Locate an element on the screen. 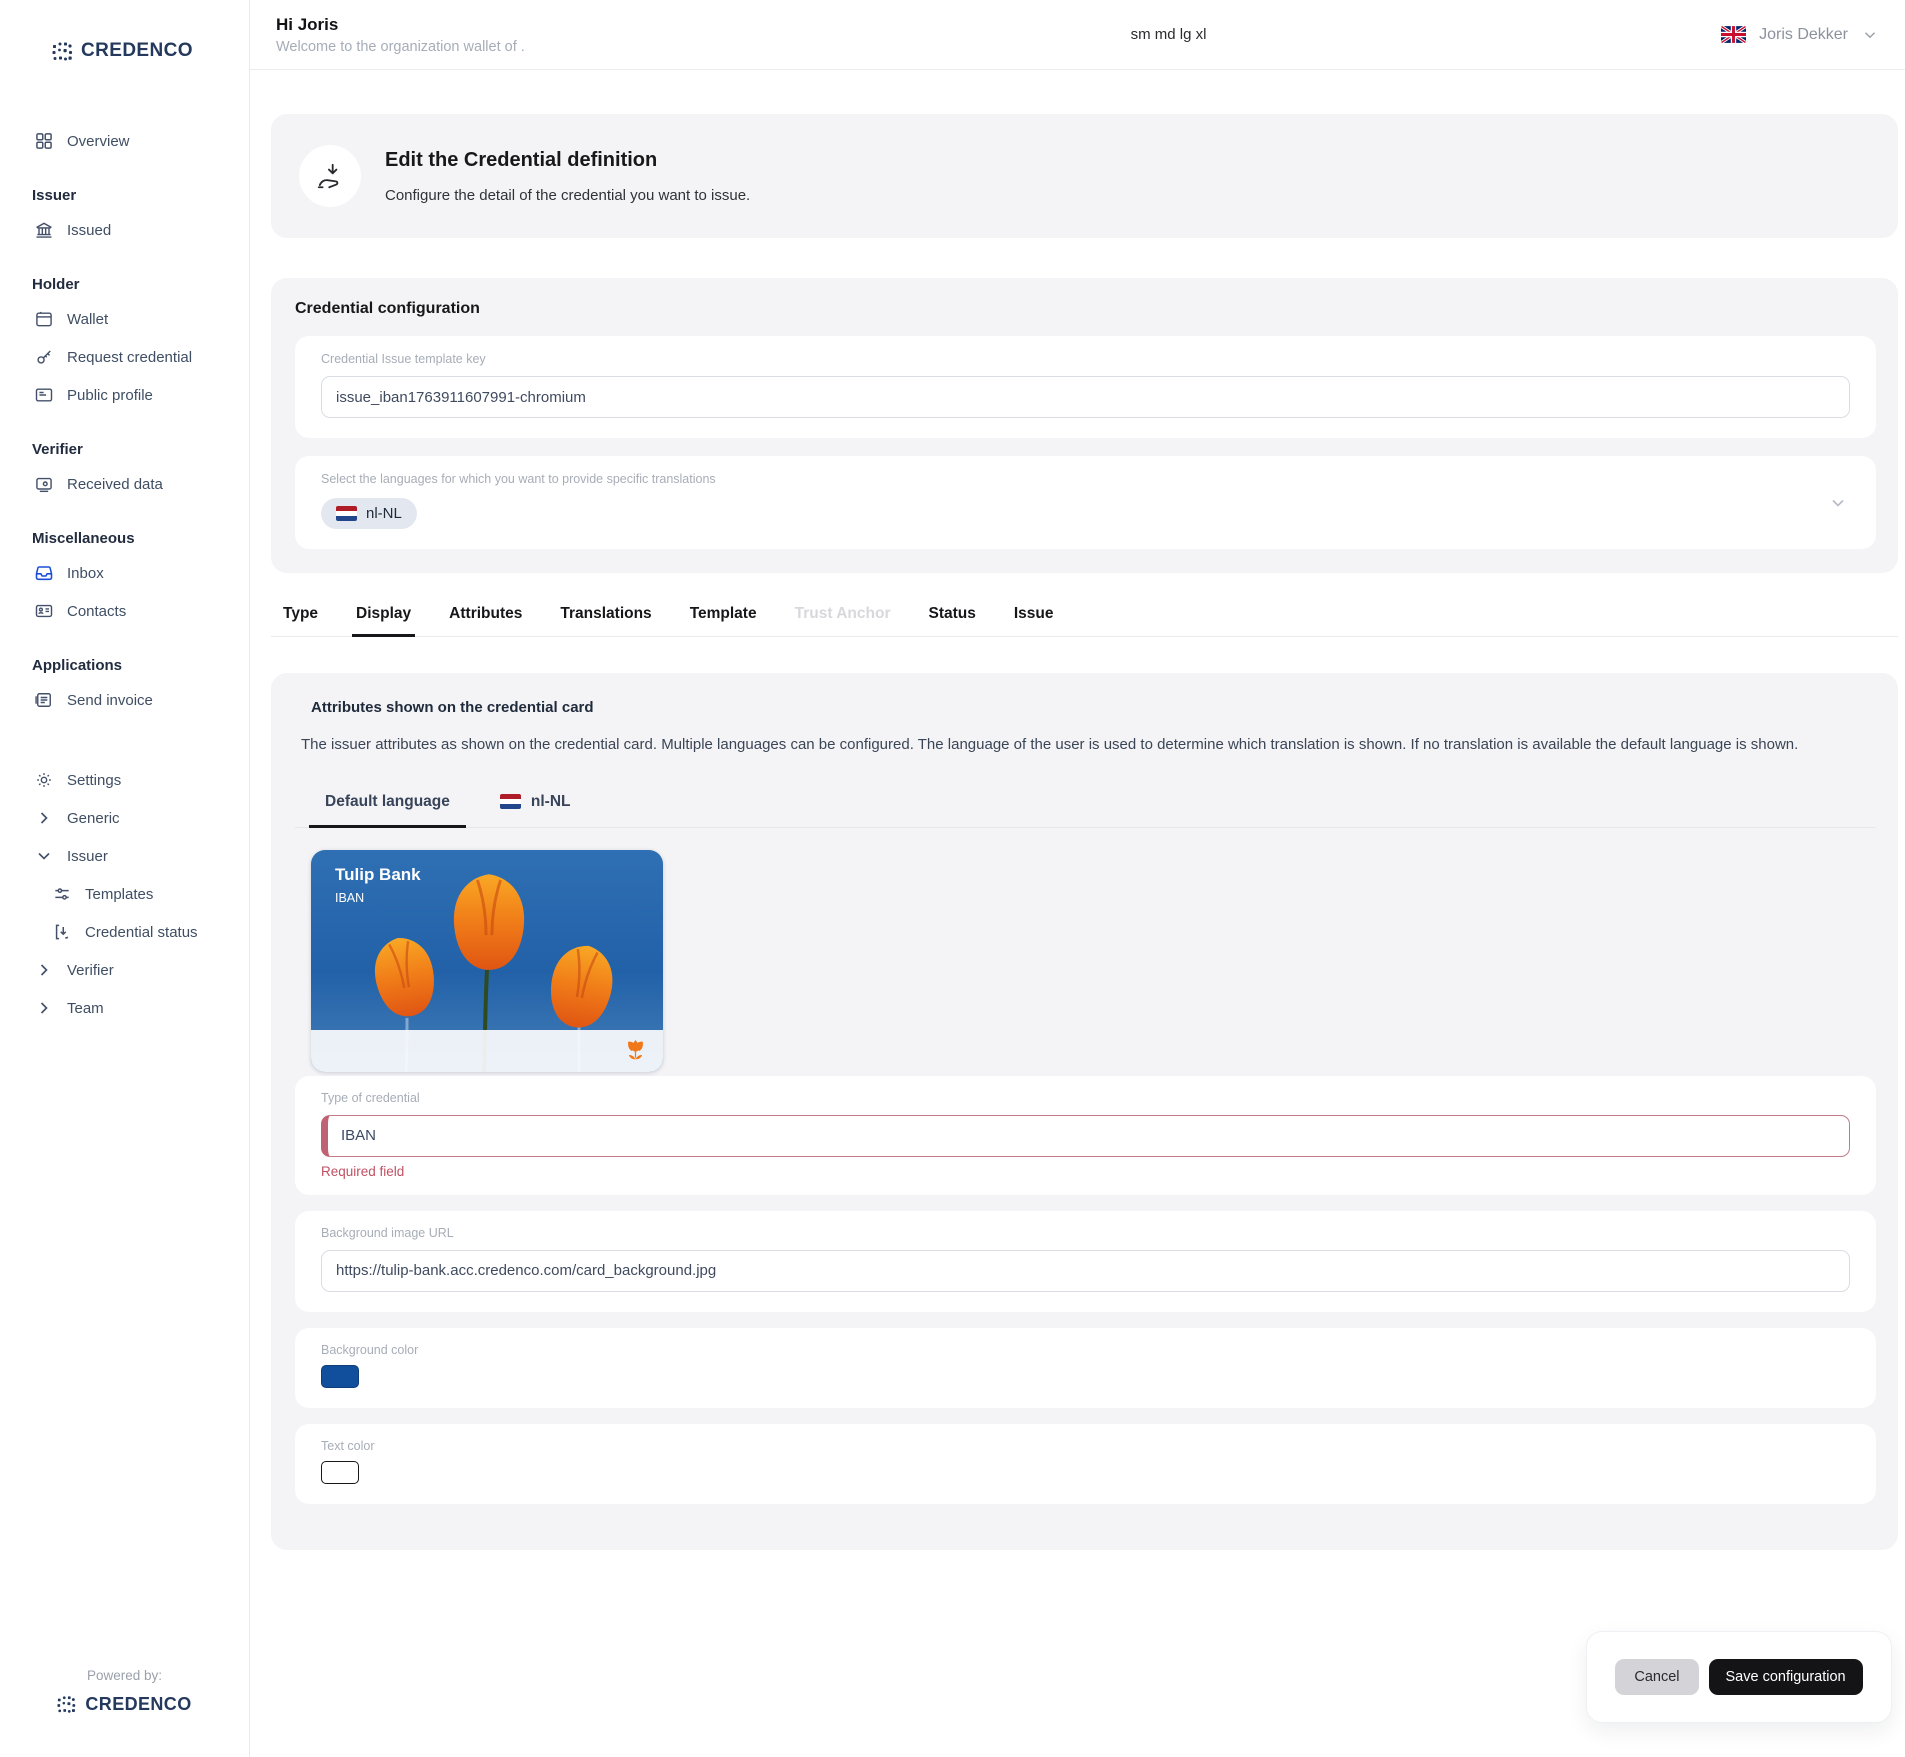 This screenshot has width=1905, height=1757. hero-icon-circle is located at coordinates (330, 176).